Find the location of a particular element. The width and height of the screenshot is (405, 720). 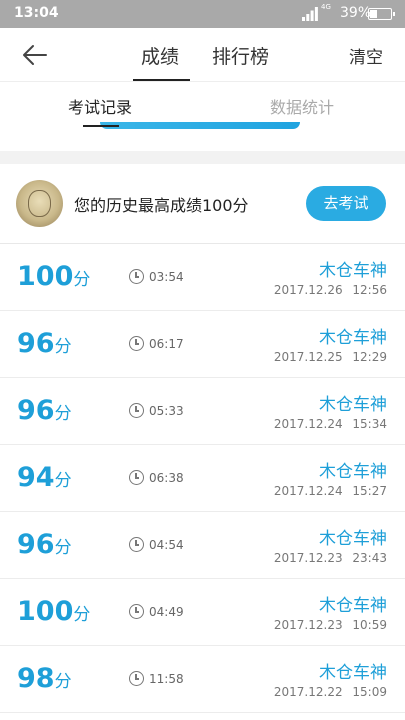

list-item: 96分 05:33 木仓车神 2017.12.24 15:34 is located at coordinates (202, 411).